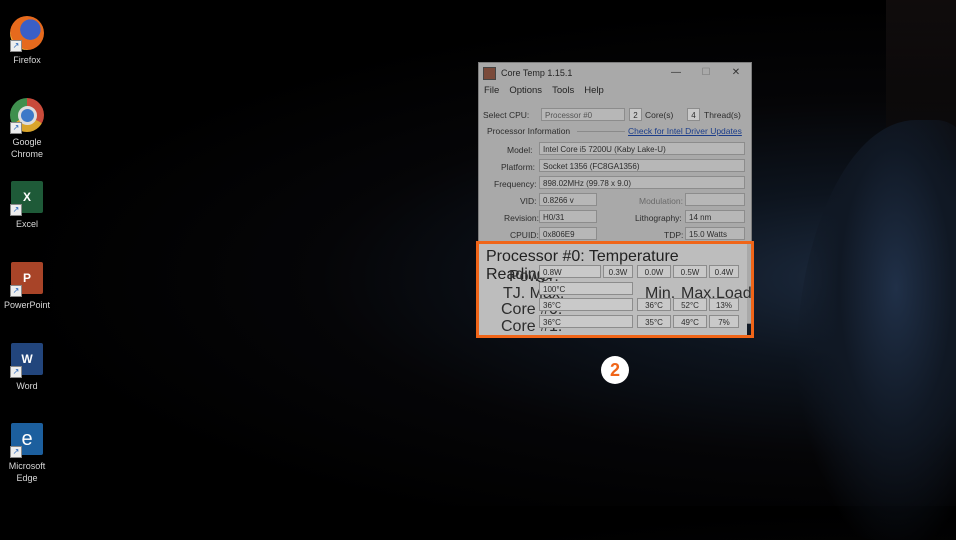  Describe the element at coordinates (26, 224) in the screenshot. I see `desktop-icon-label: Excel` at that location.